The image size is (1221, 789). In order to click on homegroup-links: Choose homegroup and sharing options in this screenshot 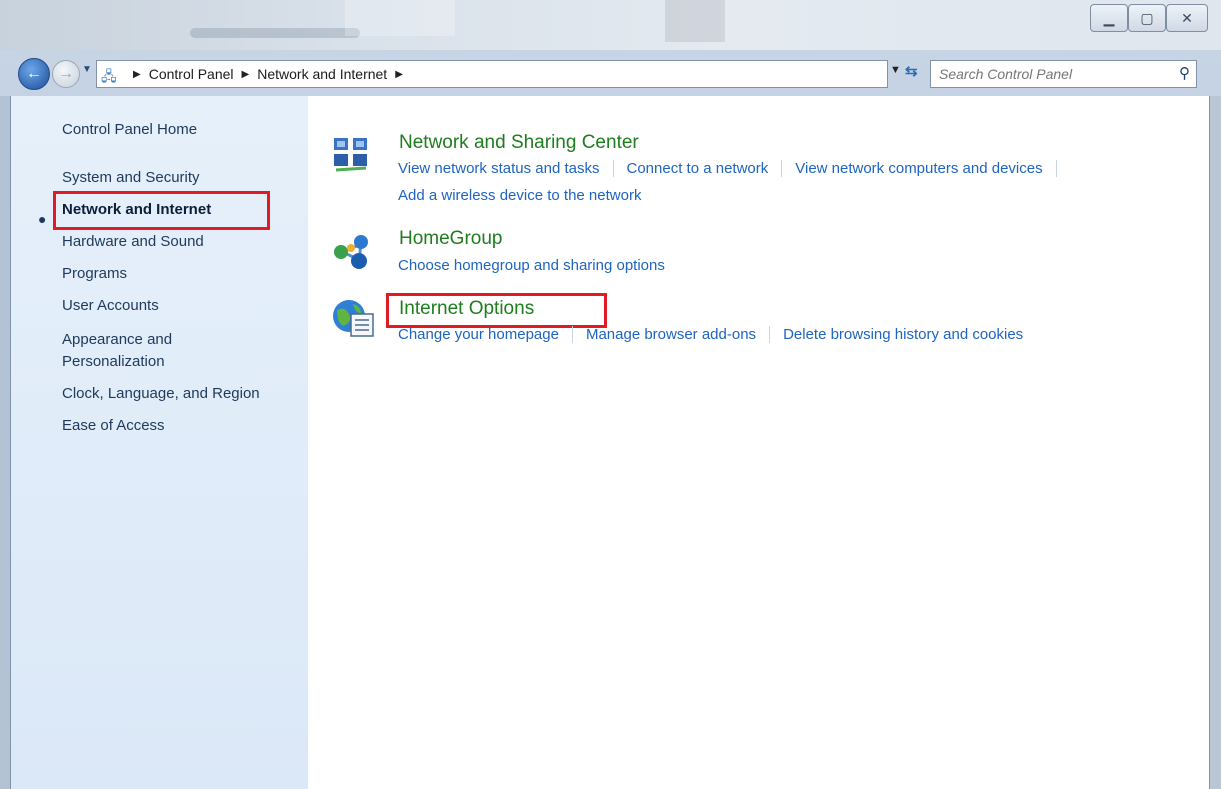, I will do `click(531, 265)`.